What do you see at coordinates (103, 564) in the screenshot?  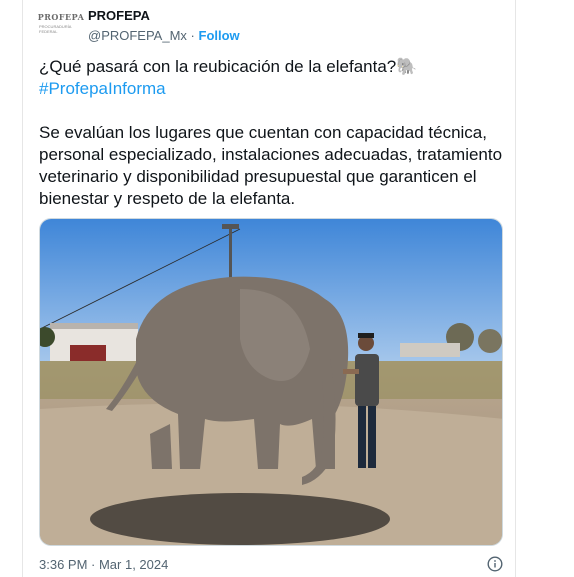 I see `tweet-timestamp: 3:36 PM · Mar 1, 2024` at bounding box center [103, 564].